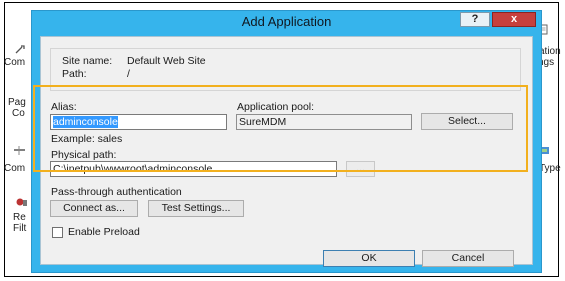 The image size is (565, 281). What do you see at coordinates (15, 168) in the screenshot?
I see `bg-fragment-com-2: Com` at bounding box center [15, 168].